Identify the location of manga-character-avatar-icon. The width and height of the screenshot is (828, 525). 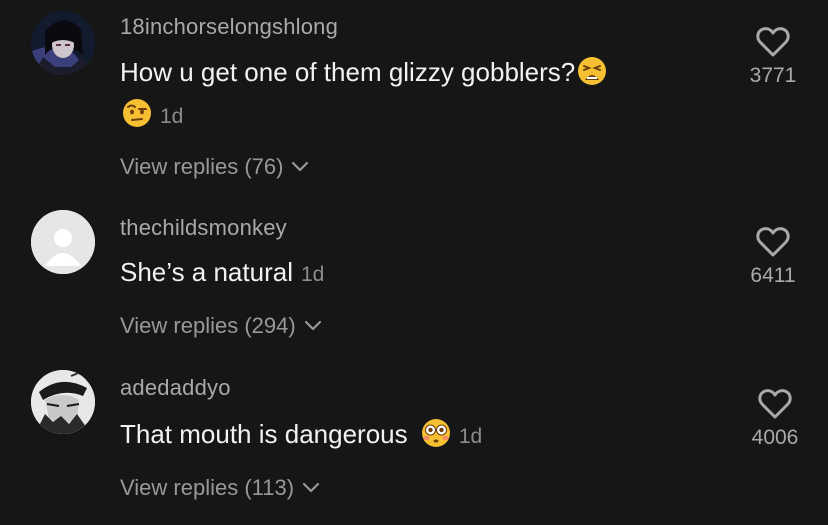
(63, 402).